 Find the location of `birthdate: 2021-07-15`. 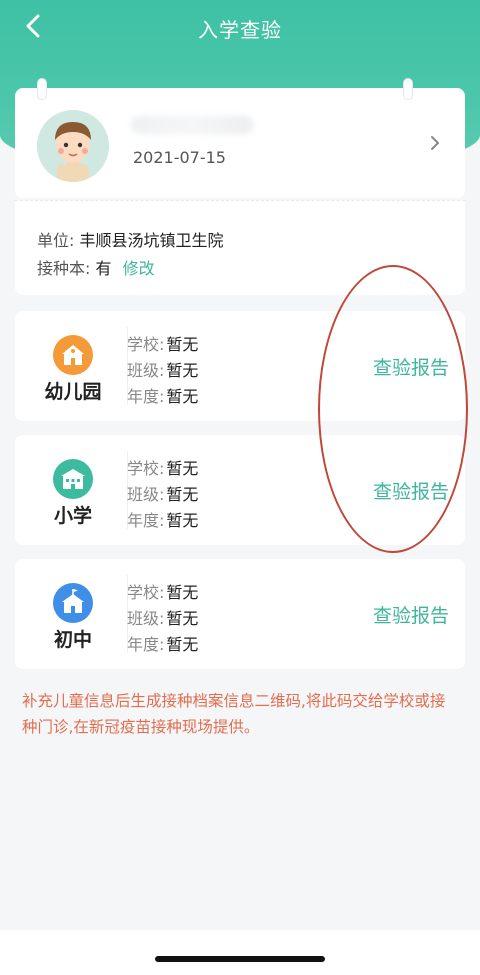

birthdate: 2021-07-15 is located at coordinates (179, 157).